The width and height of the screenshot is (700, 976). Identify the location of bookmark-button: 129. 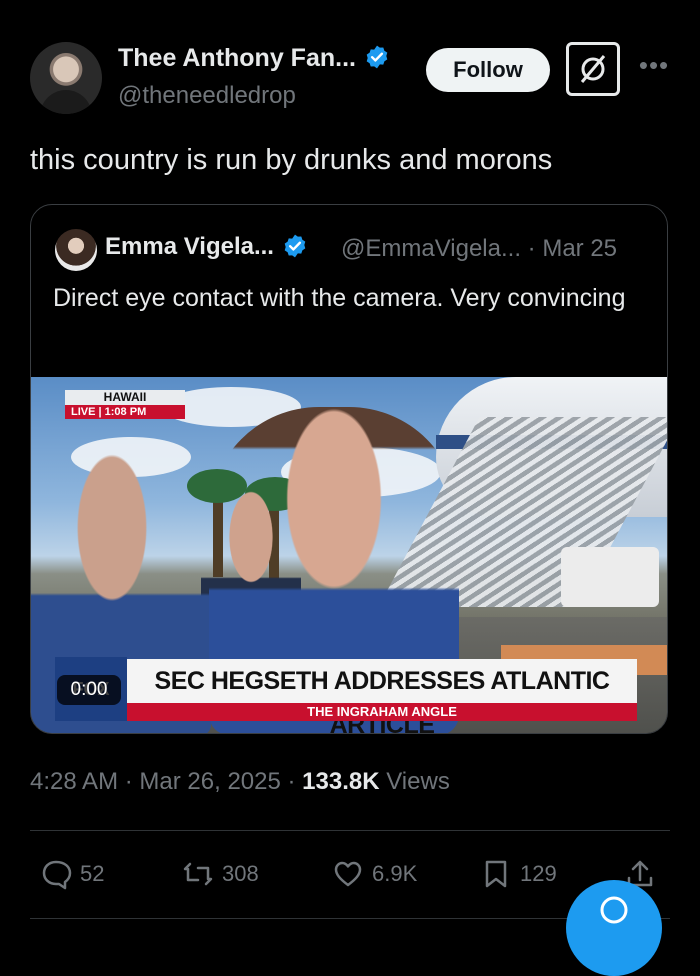
(518, 874).